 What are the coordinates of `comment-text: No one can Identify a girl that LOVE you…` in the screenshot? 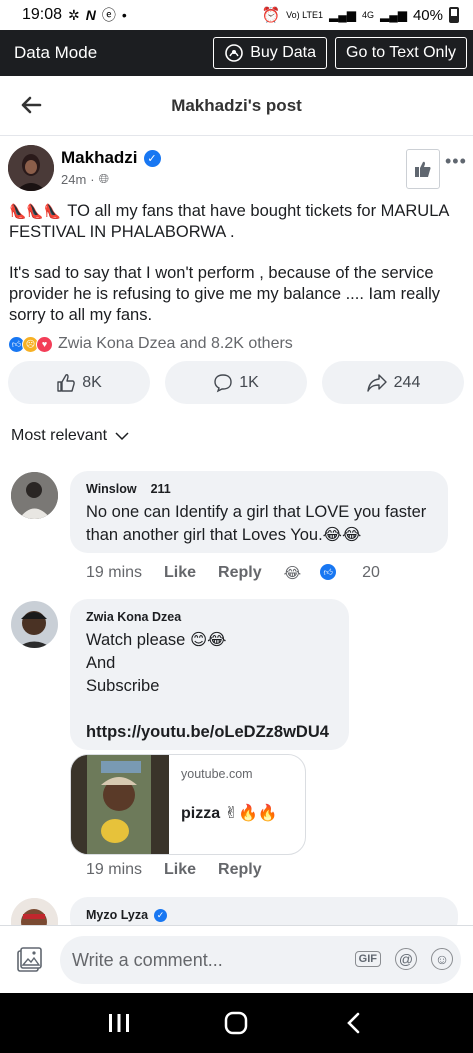 It's located at (256, 523).